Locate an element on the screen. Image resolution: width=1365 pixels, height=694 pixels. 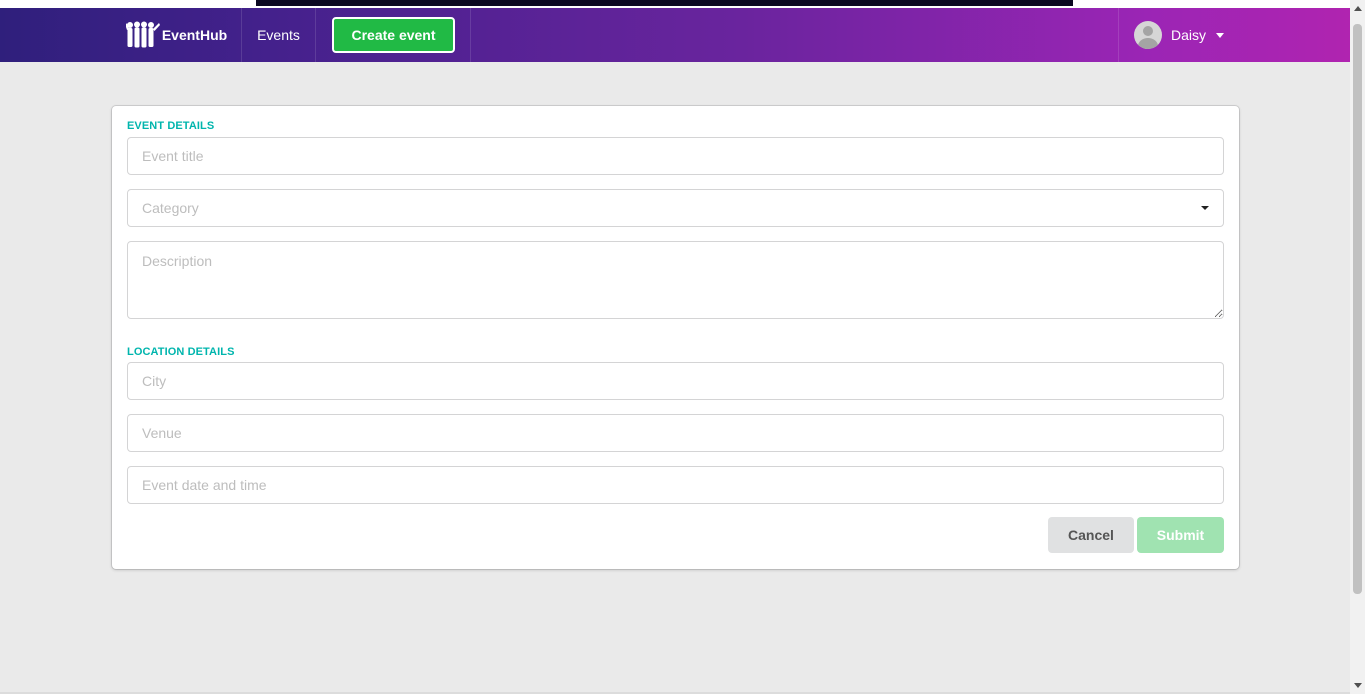
event-details-header: EVENT DETAILS is located at coordinates (171, 126).